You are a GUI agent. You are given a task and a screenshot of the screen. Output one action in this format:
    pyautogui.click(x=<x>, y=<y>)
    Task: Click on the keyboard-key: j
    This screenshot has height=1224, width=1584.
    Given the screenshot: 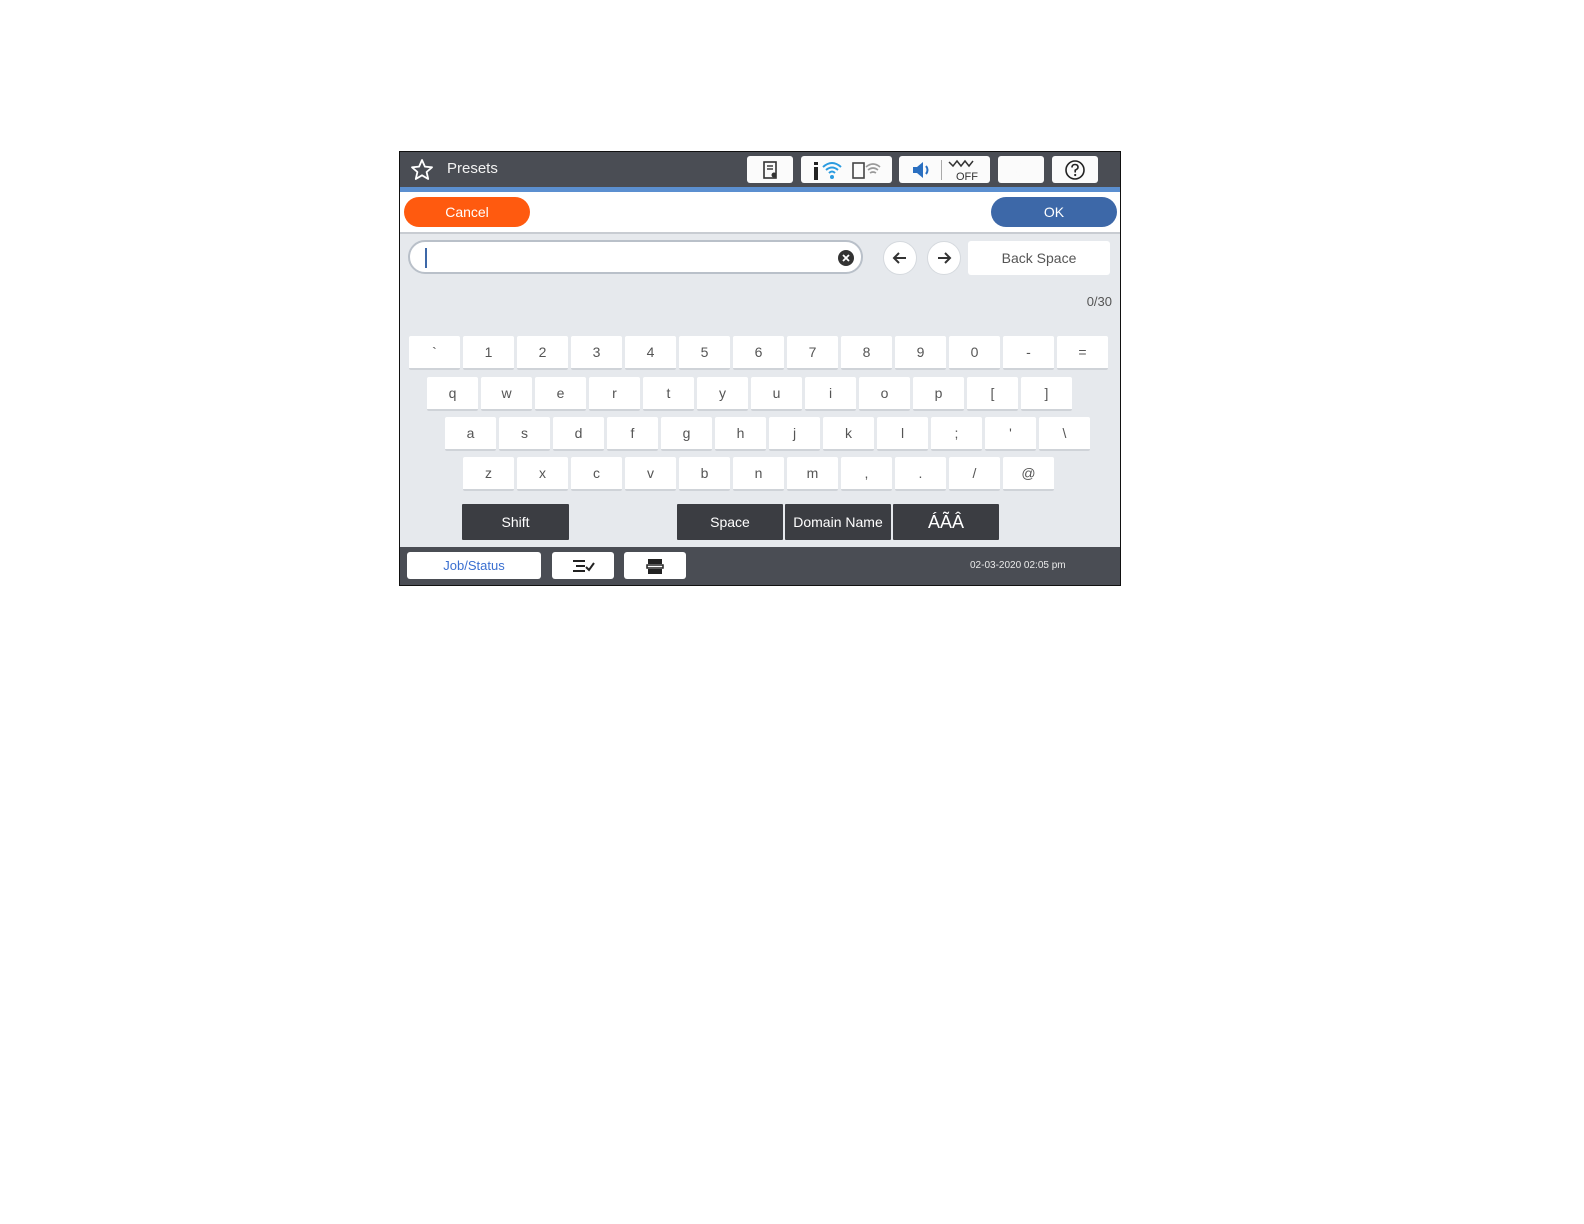 What is the action you would take?
    pyautogui.click(x=794, y=434)
    